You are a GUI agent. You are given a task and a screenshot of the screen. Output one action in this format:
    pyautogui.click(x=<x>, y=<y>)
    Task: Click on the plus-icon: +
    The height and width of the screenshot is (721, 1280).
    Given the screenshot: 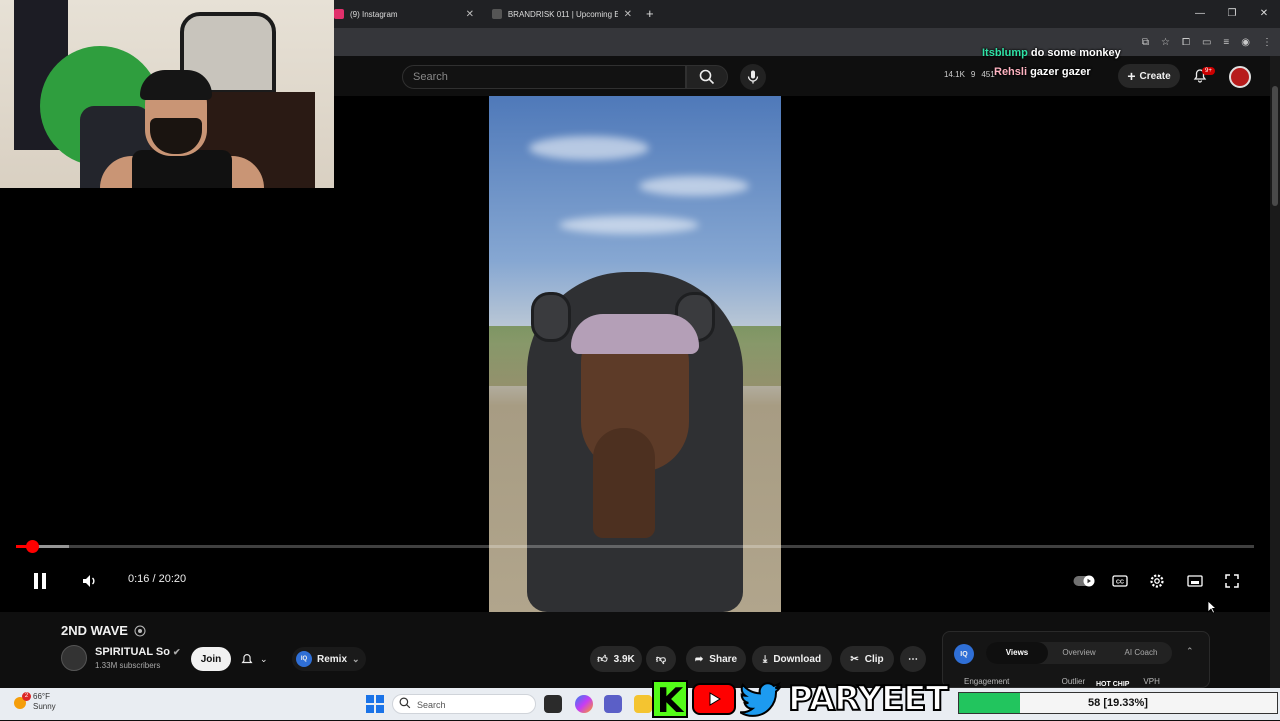 What is the action you would take?
    pyautogui.click(x=1131, y=76)
    